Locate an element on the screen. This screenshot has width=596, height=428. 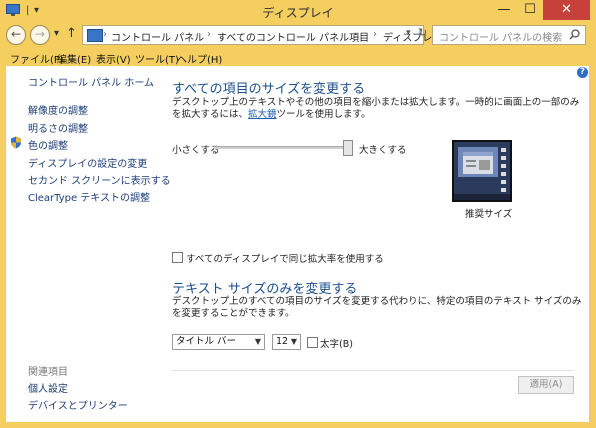
forward-button: → is located at coordinates (40, 35).